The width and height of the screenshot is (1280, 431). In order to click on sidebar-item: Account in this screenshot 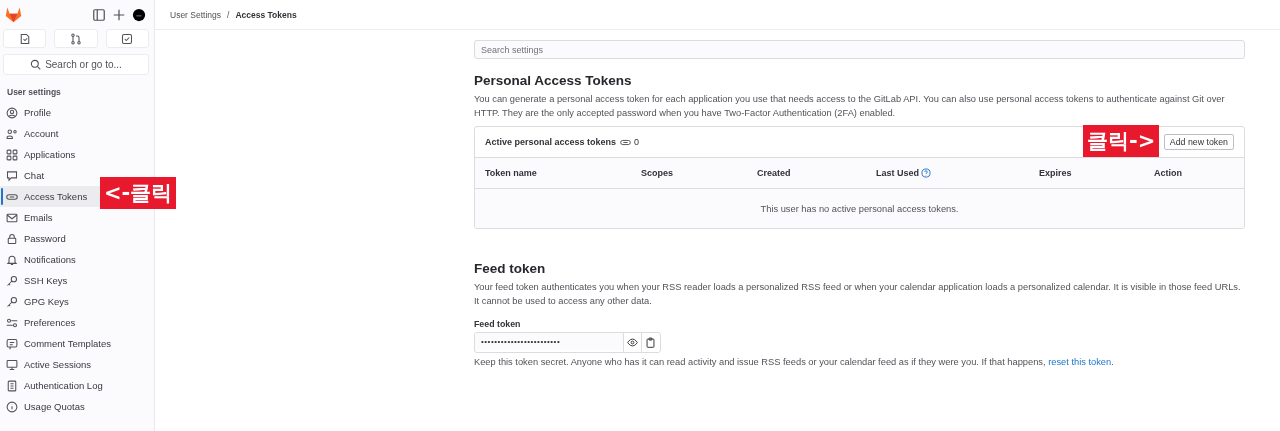, I will do `click(77, 133)`.